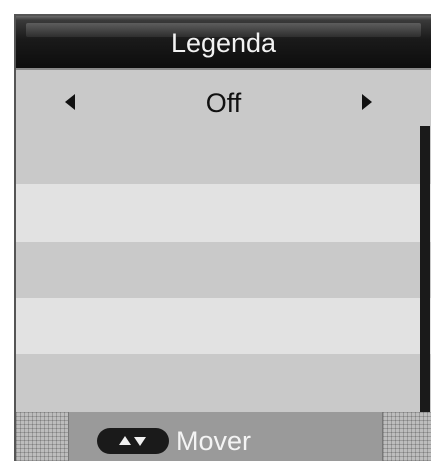 The width and height of the screenshot is (431, 461). What do you see at coordinates (425, 275) in the screenshot?
I see `scrollbar` at bounding box center [425, 275].